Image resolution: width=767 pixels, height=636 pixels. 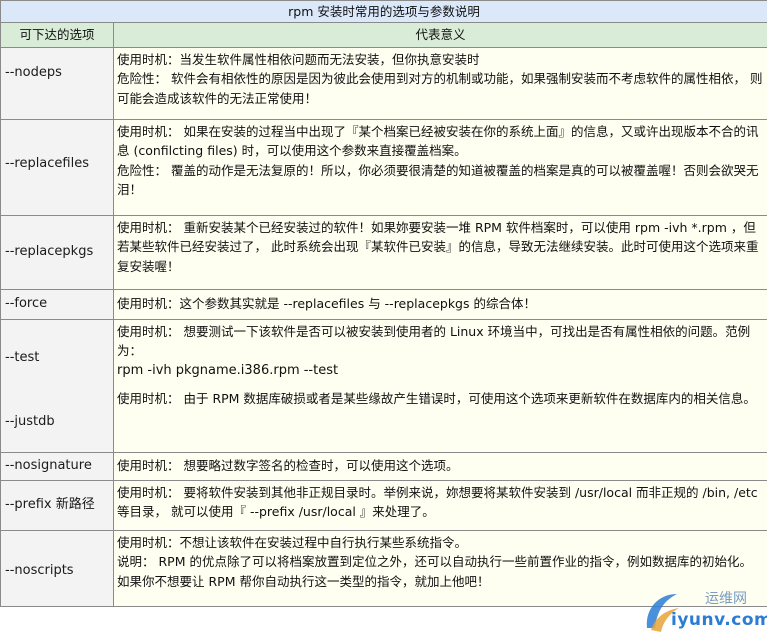 I want to click on meaning-cell: 使用时机： 想要略过数字签名的检查时，可以使用这个选项。, so click(x=439, y=466).